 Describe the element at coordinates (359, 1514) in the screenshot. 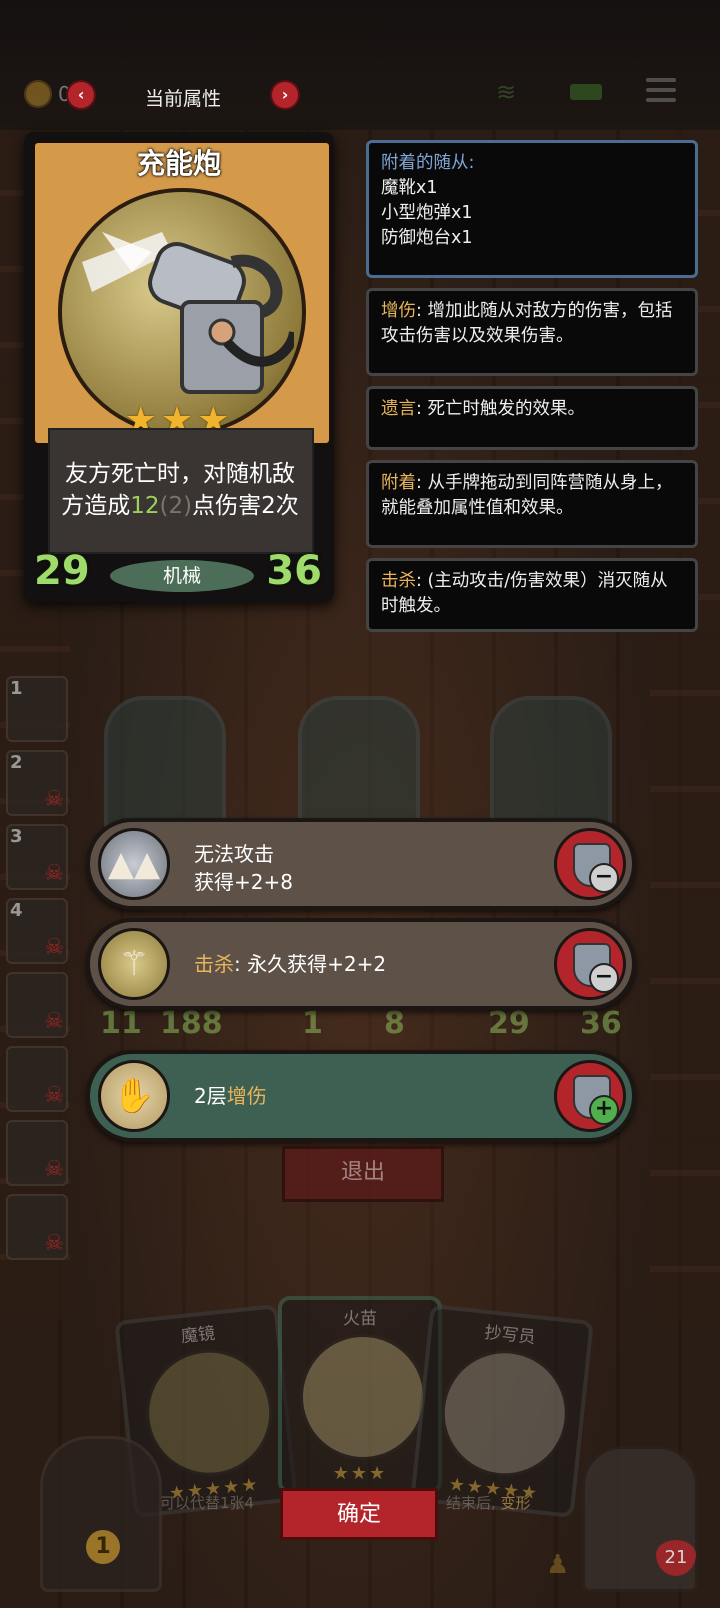

I see `confirm-button: 确定` at that location.